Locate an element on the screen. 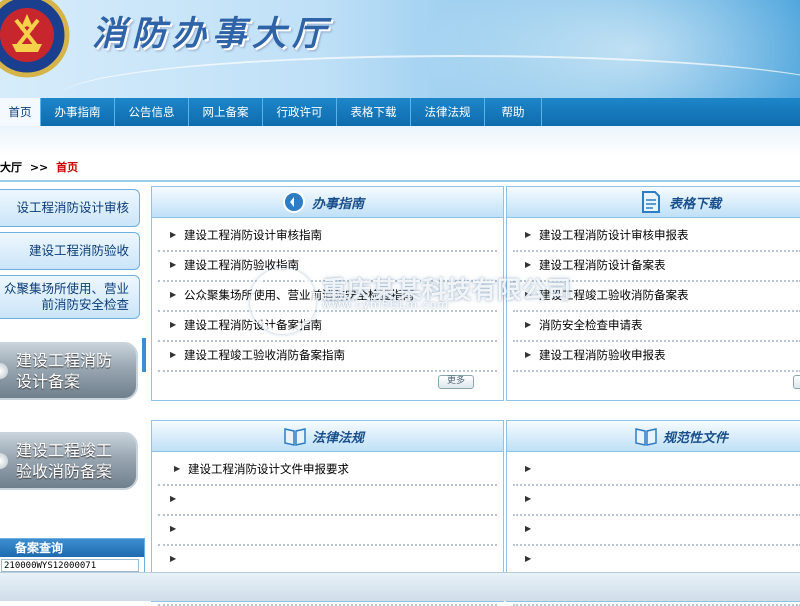 The height and width of the screenshot is (606, 800). document-icon is located at coordinates (651, 202).